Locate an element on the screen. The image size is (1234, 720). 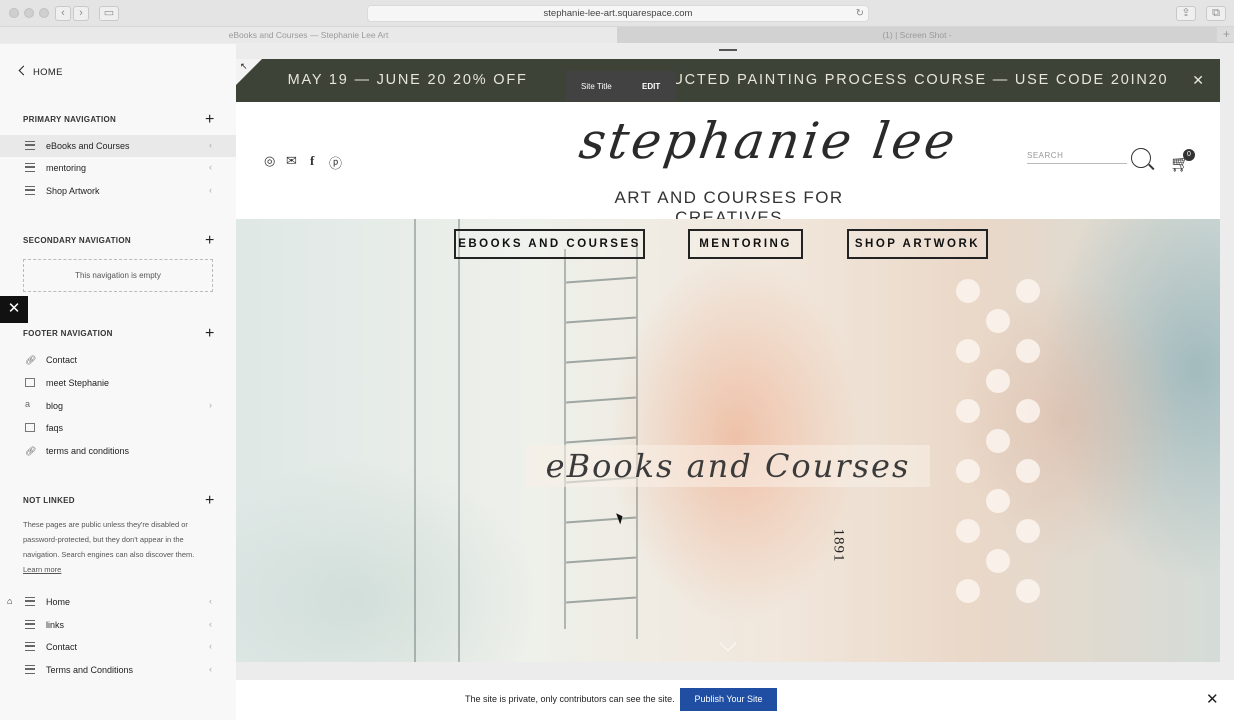
sidebar-item-contact: Contact ‹ is located at coordinates (118, 647).